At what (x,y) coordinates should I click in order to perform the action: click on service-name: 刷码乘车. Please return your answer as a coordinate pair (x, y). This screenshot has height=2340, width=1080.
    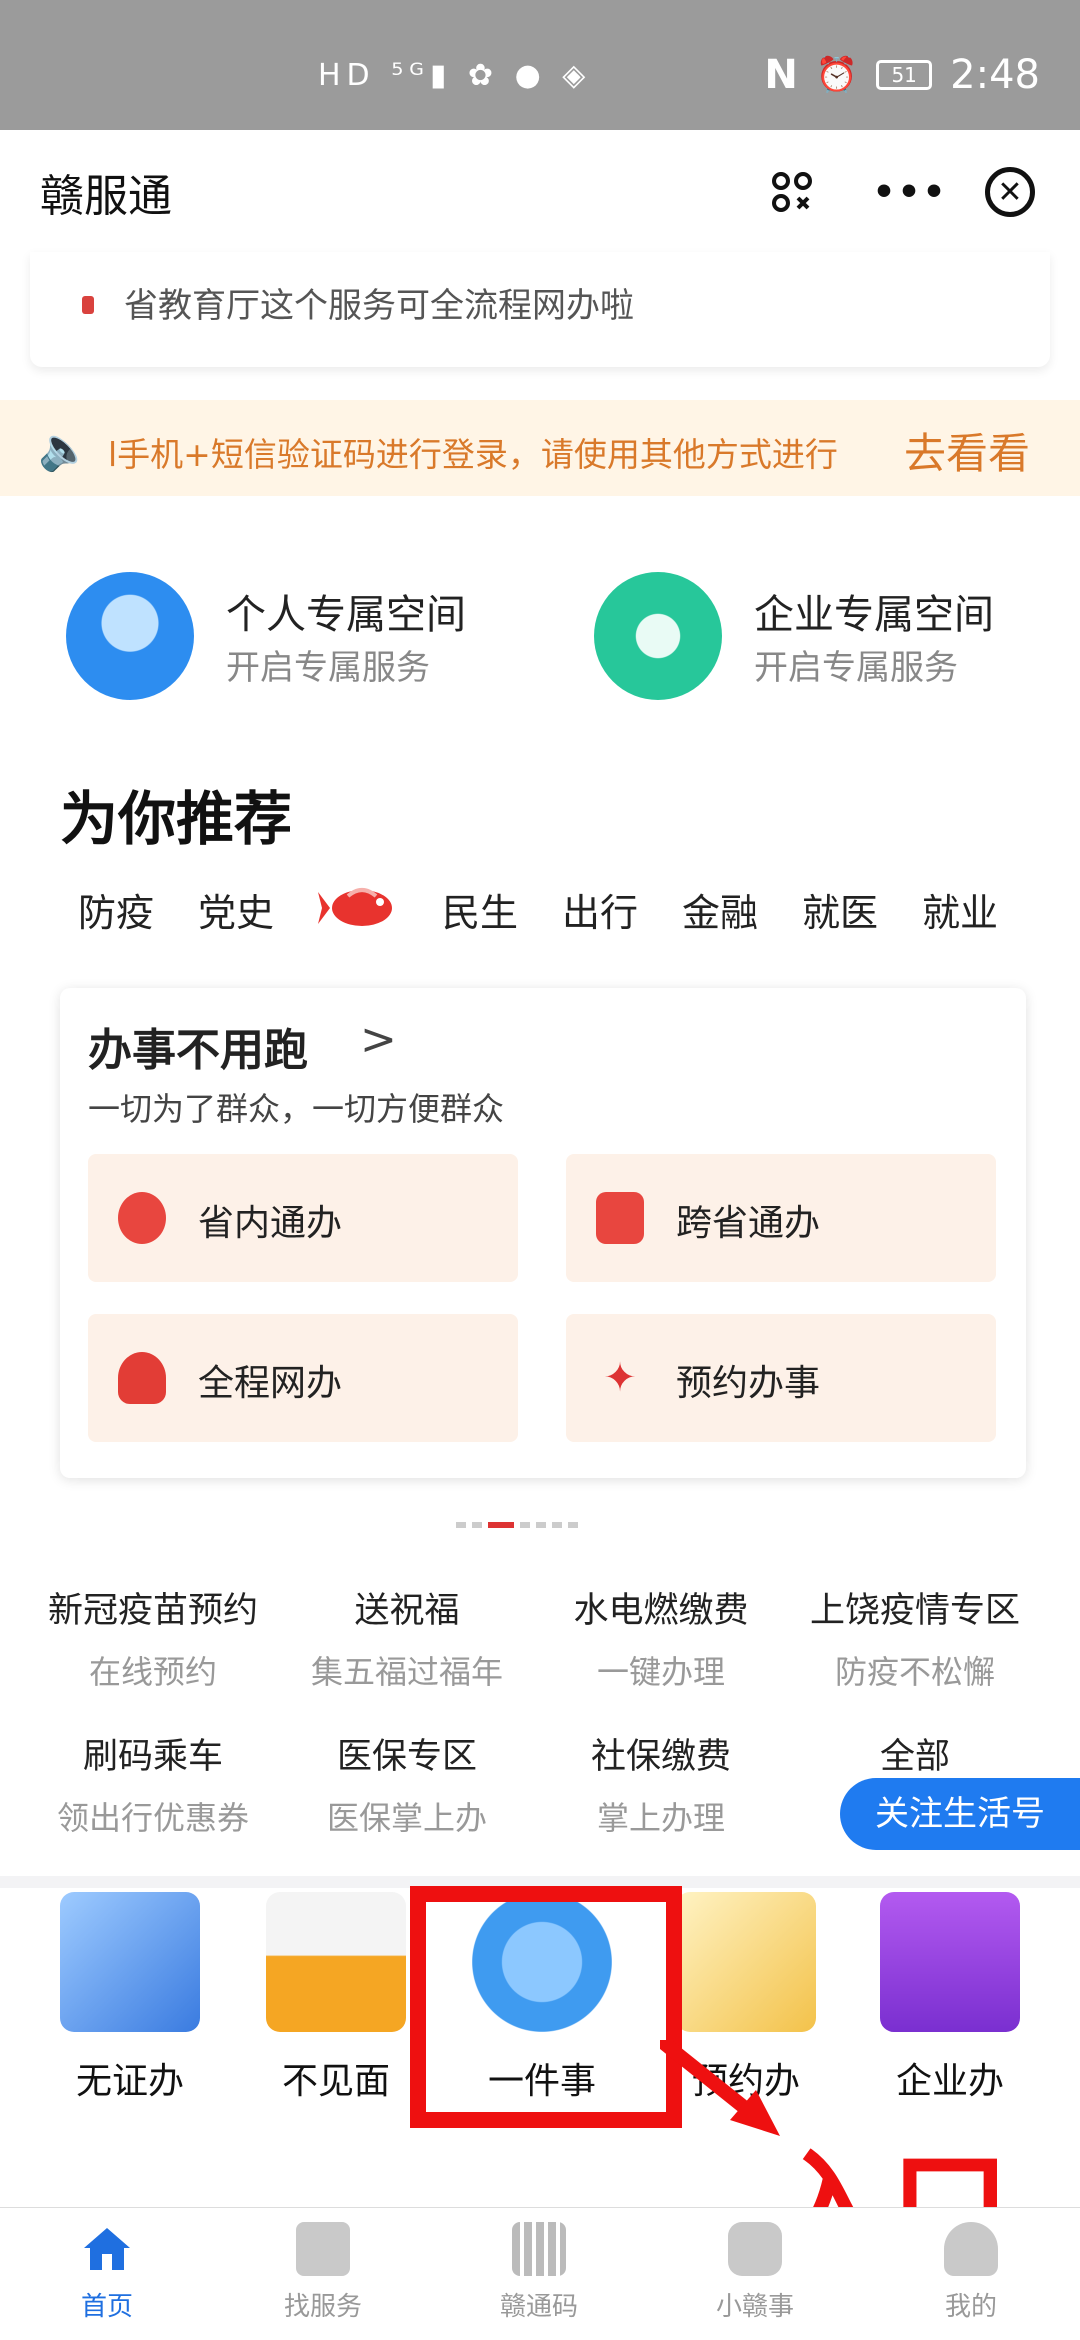
    Looking at the image, I should click on (152, 1757).